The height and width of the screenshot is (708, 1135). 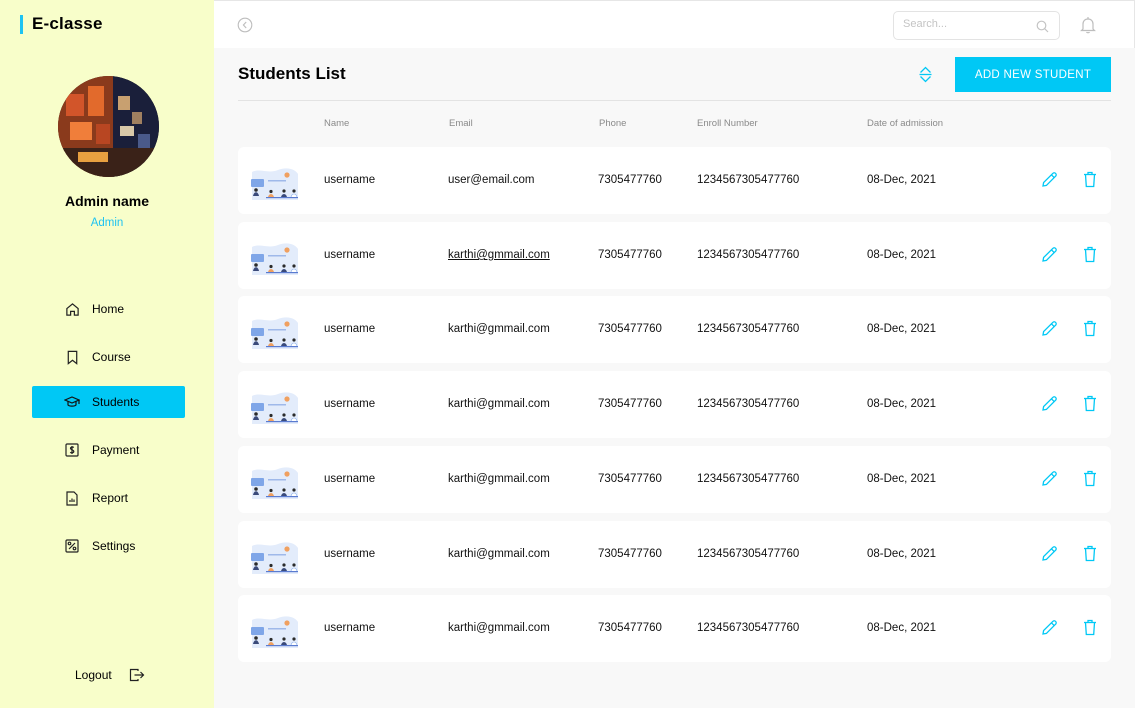 I want to click on column-header-email: Email, so click(x=461, y=123).